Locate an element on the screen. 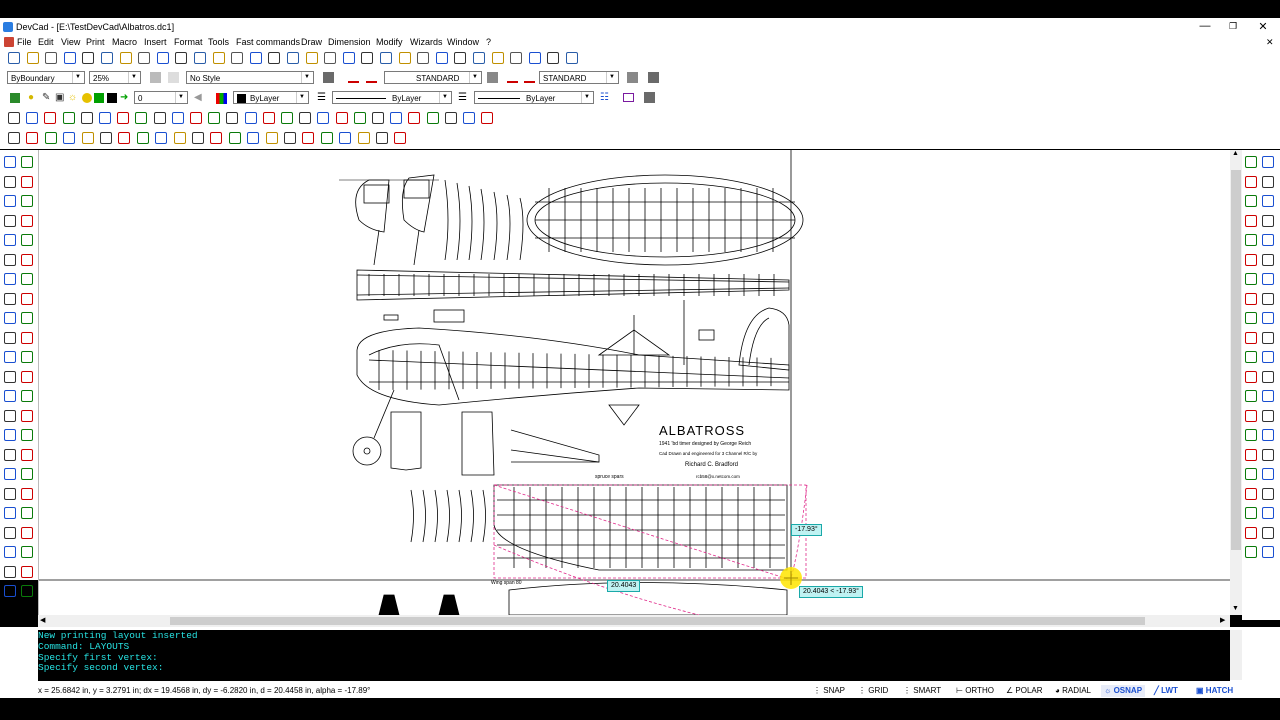  stretch-tool-icon is located at coordinates (1268, 240).